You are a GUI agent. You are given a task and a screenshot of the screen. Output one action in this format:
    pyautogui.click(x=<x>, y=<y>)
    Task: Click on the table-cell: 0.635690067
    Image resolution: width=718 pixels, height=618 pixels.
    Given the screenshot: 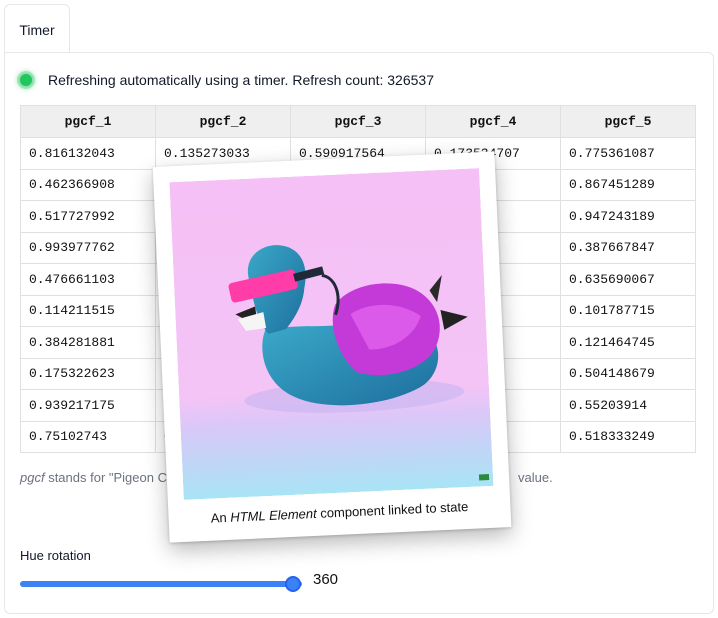 What is the action you would take?
    pyautogui.click(x=628, y=279)
    